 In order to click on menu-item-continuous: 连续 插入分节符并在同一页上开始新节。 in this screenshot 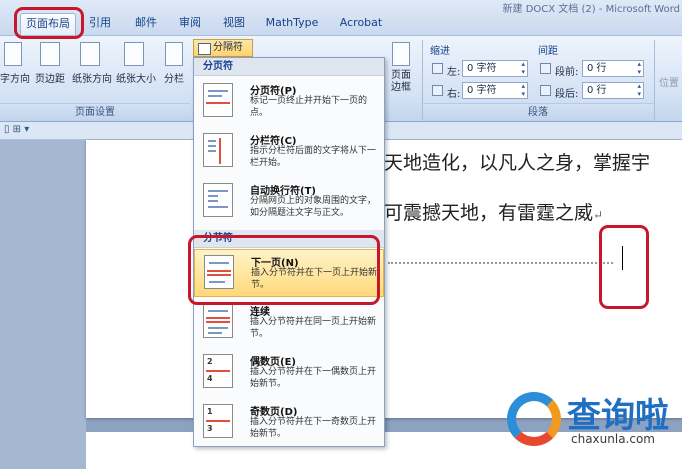, I will do `click(289, 323)`.